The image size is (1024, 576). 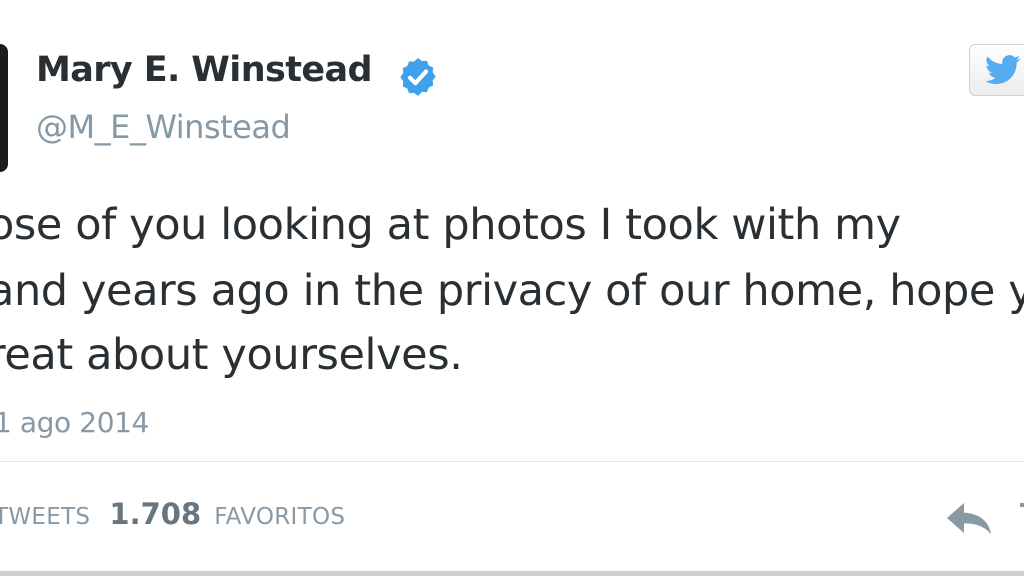 I want to click on author-name: Mary E. Winstead, so click(x=204, y=70).